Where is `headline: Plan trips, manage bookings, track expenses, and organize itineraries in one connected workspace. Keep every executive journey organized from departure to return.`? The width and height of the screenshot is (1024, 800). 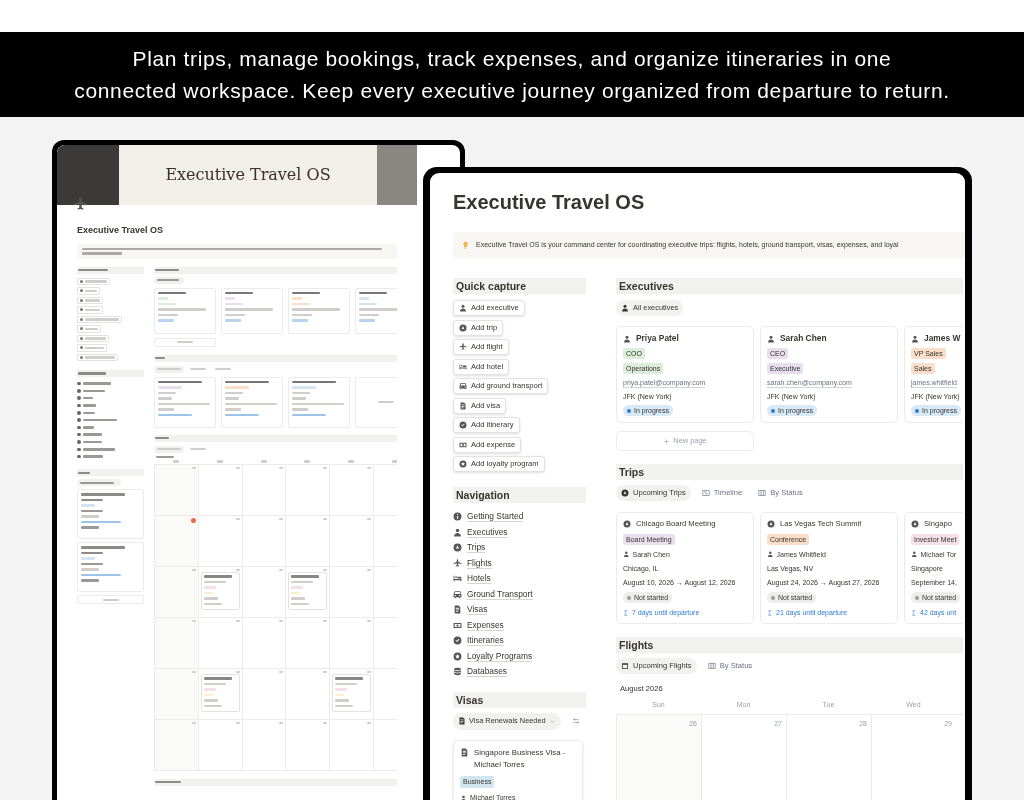
headline: Plan trips, manage bookings, track expenses, and organize itineraries in one connected workspace. Keep every executive journey organized from departure to return. is located at coordinates (512, 74).